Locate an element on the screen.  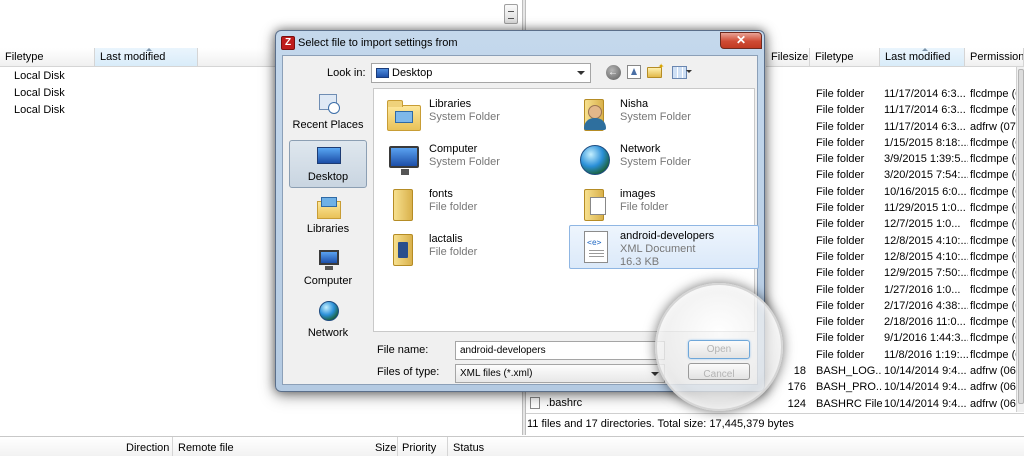
open-button: Open is located at coordinates (719, 349).